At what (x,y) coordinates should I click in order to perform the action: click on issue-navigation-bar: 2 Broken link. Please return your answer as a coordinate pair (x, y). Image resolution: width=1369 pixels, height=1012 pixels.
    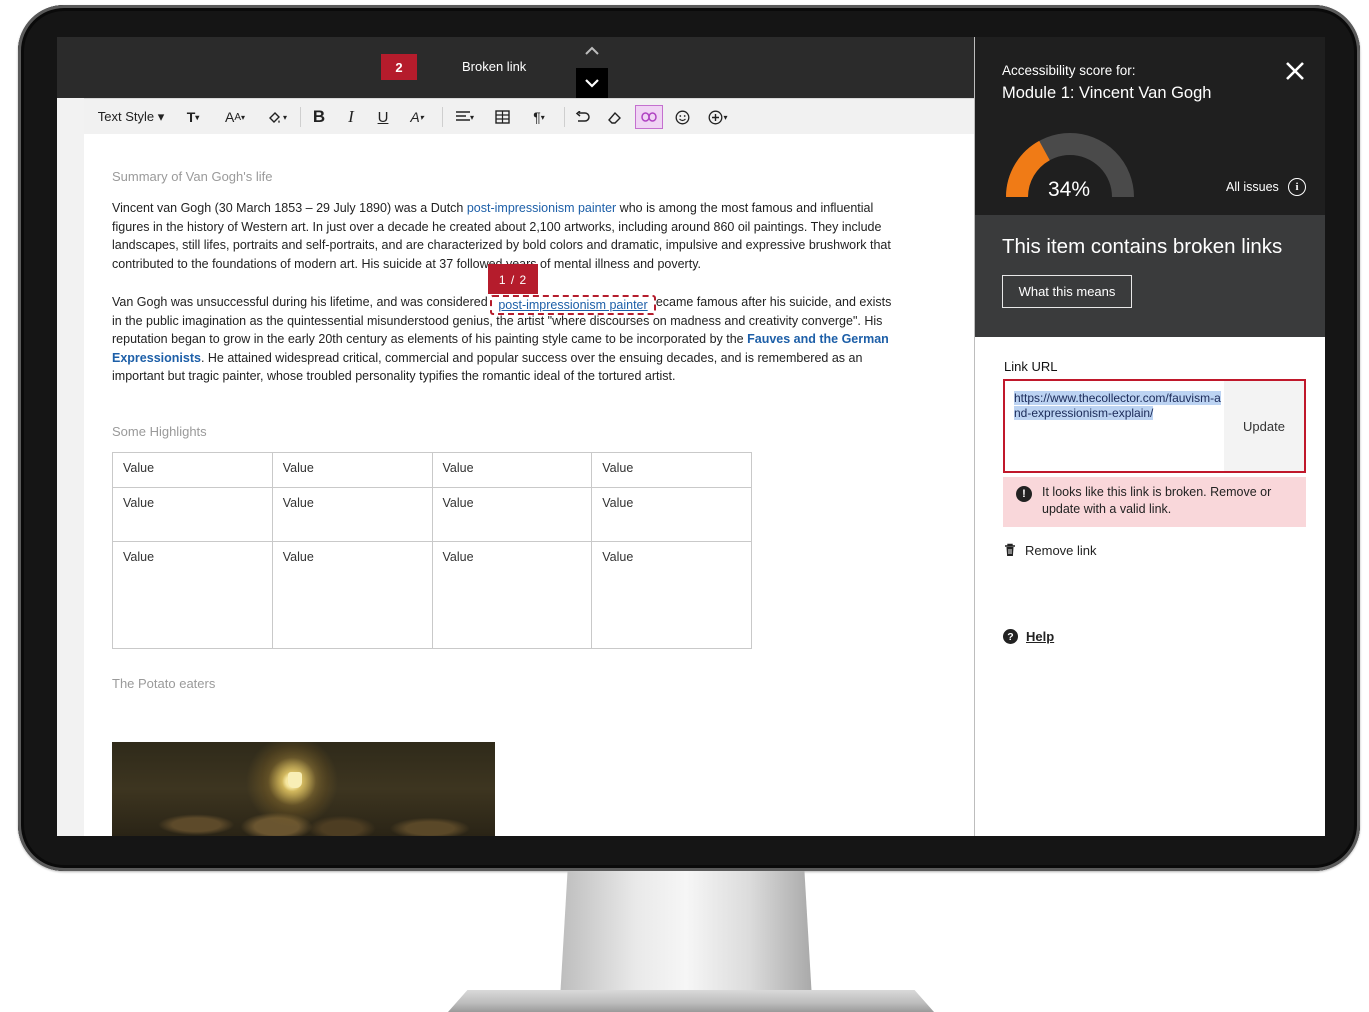
    Looking at the image, I should click on (515, 67).